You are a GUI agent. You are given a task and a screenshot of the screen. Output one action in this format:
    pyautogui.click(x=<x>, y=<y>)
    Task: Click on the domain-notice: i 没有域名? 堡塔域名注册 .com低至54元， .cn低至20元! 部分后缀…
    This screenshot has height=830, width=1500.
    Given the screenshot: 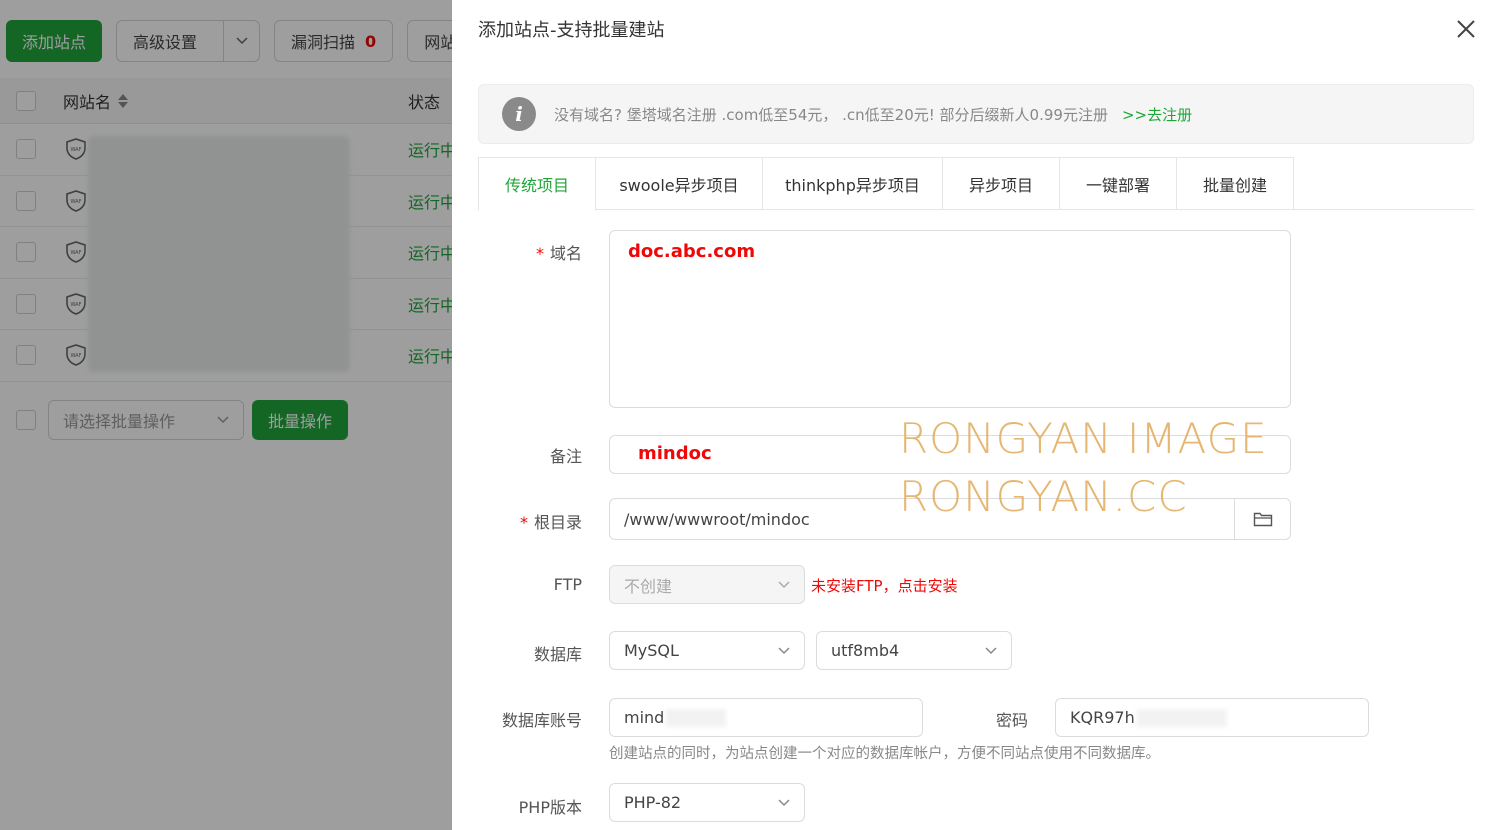 What is the action you would take?
    pyautogui.click(x=976, y=114)
    